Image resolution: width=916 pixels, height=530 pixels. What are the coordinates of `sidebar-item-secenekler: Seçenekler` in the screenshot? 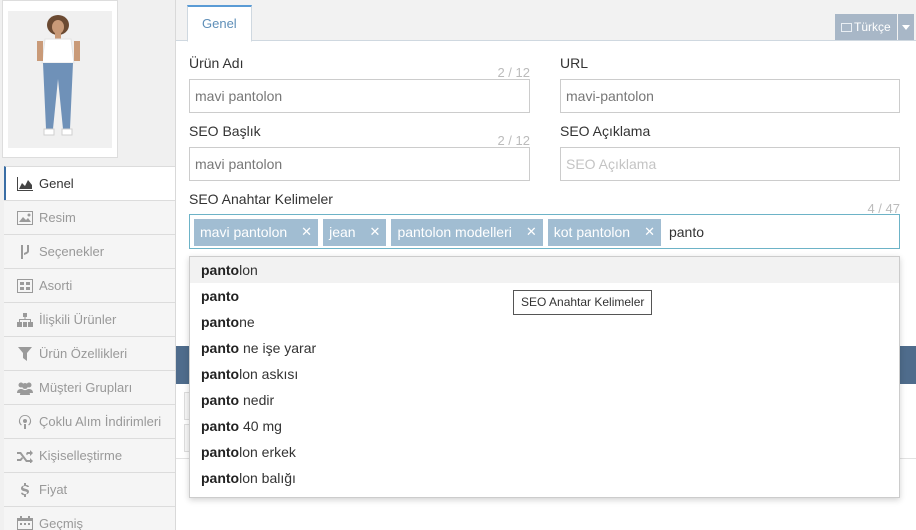 It's located at (89, 251).